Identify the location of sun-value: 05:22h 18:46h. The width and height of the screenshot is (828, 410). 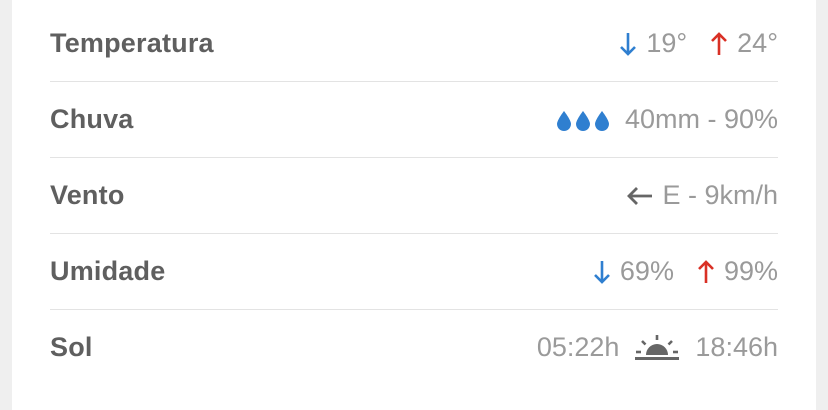
(657, 347).